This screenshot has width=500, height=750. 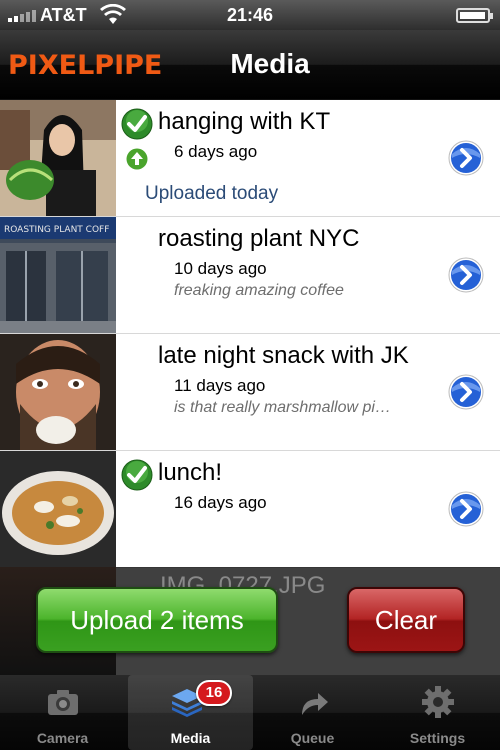 I want to click on clear-button: Clear, so click(x=406, y=620).